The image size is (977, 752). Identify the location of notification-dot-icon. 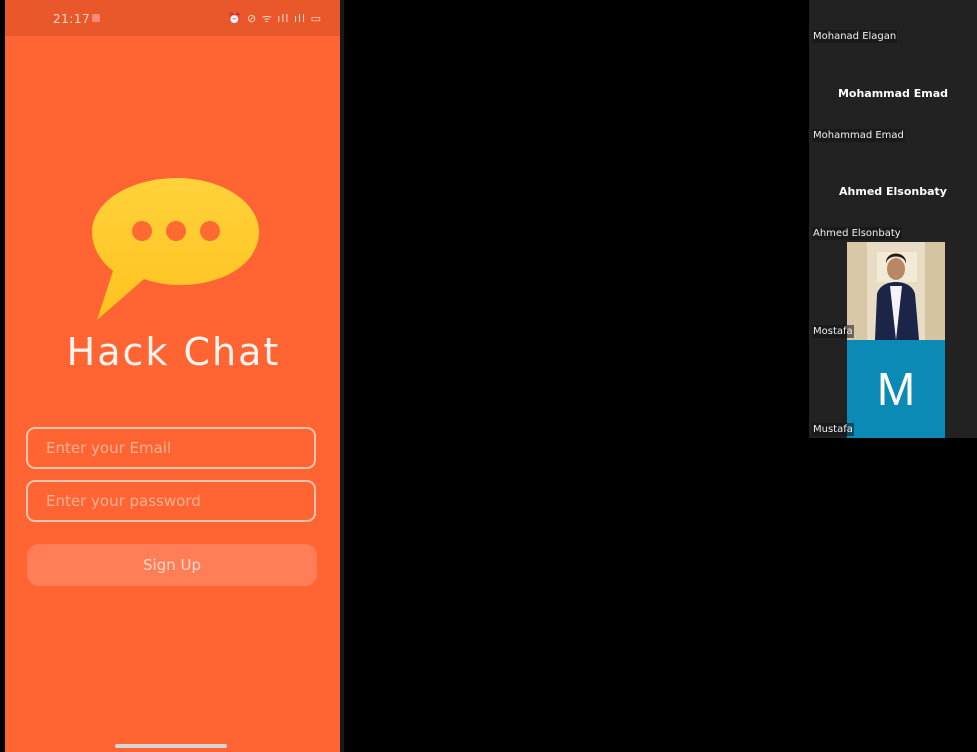
(96, 18).